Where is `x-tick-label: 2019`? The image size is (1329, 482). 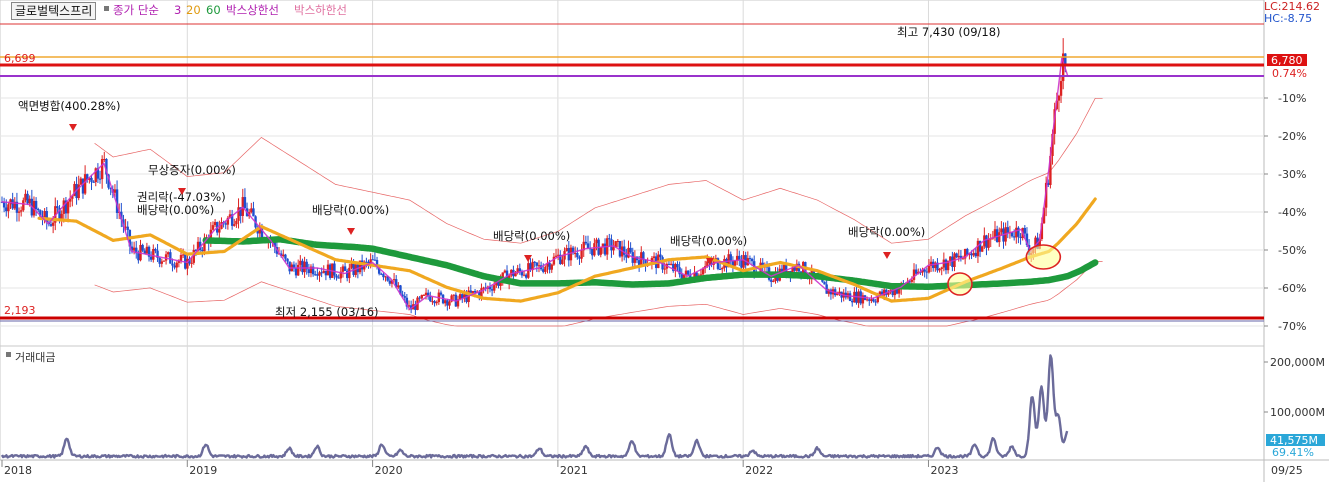
x-tick-label: 2019 is located at coordinates (203, 470).